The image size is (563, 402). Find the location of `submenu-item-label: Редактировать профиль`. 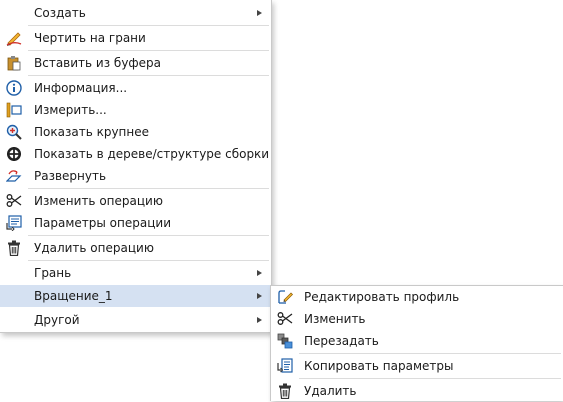

submenu-item-label: Редактировать профиль is located at coordinates (382, 297).